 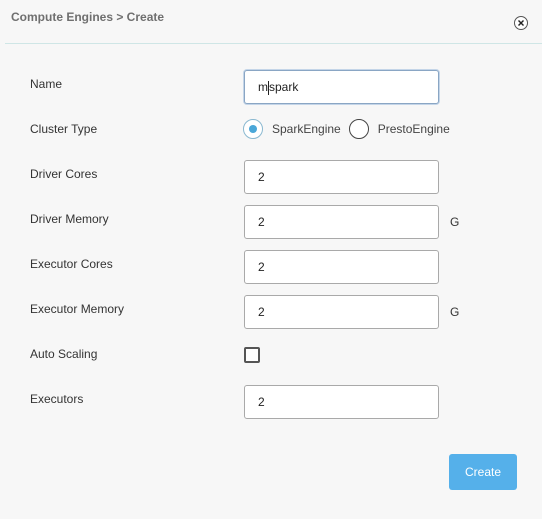 I want to click on driver-memory-label: Driver Memory, so click(x=69, y=219).